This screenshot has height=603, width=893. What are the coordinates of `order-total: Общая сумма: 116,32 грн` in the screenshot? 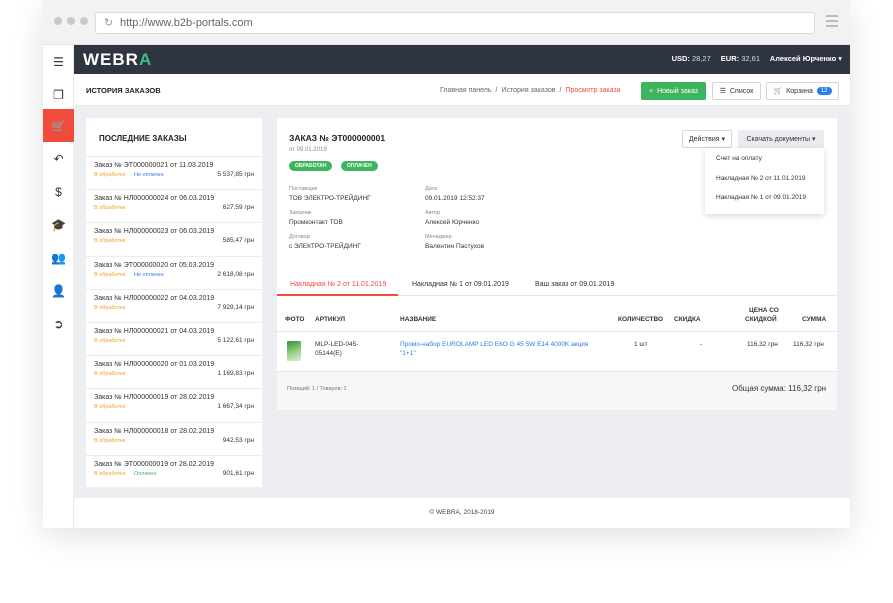 It's located at (779, 388).